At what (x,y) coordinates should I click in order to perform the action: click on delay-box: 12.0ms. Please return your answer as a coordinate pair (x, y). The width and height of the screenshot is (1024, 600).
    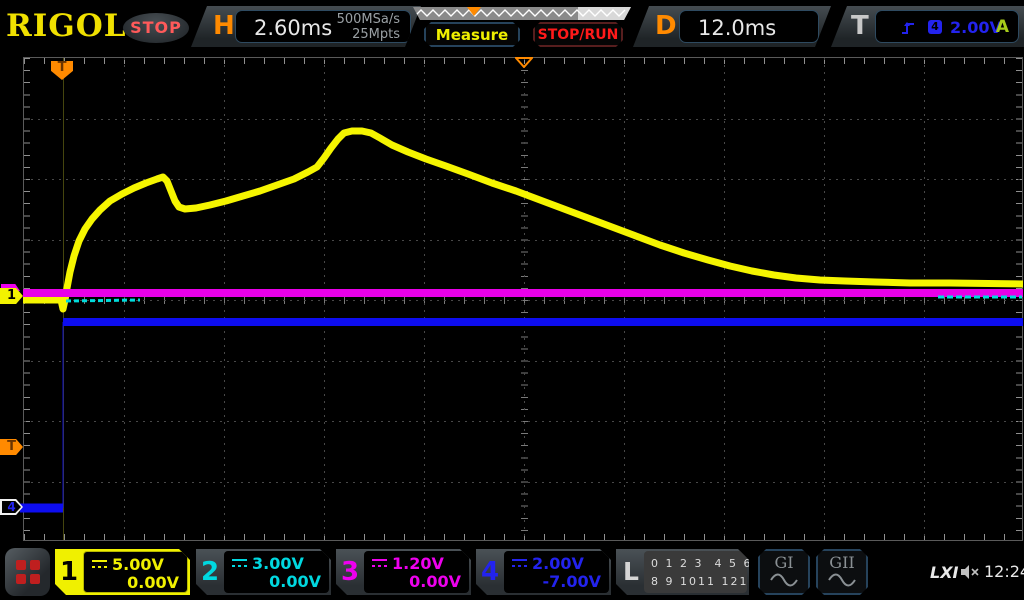
    Looking at the image, I should click on (749, 26).